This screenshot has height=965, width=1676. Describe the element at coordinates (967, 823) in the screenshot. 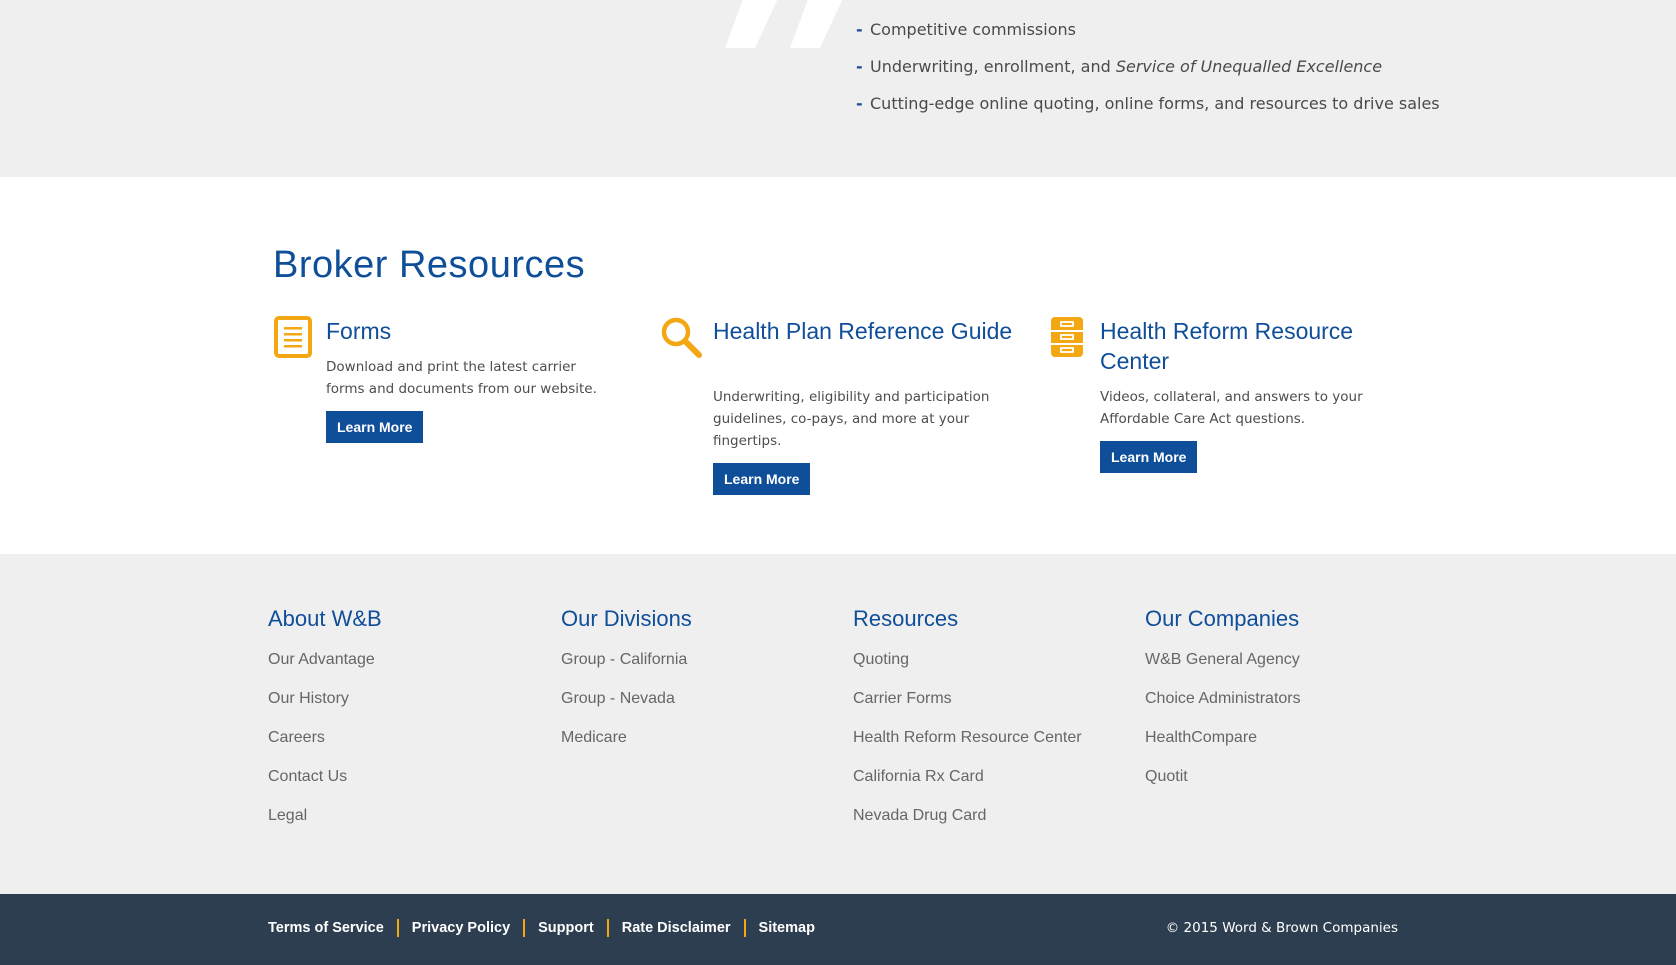

I see `footer-link-nevada-drug: Nevada Drug Card` at that location.